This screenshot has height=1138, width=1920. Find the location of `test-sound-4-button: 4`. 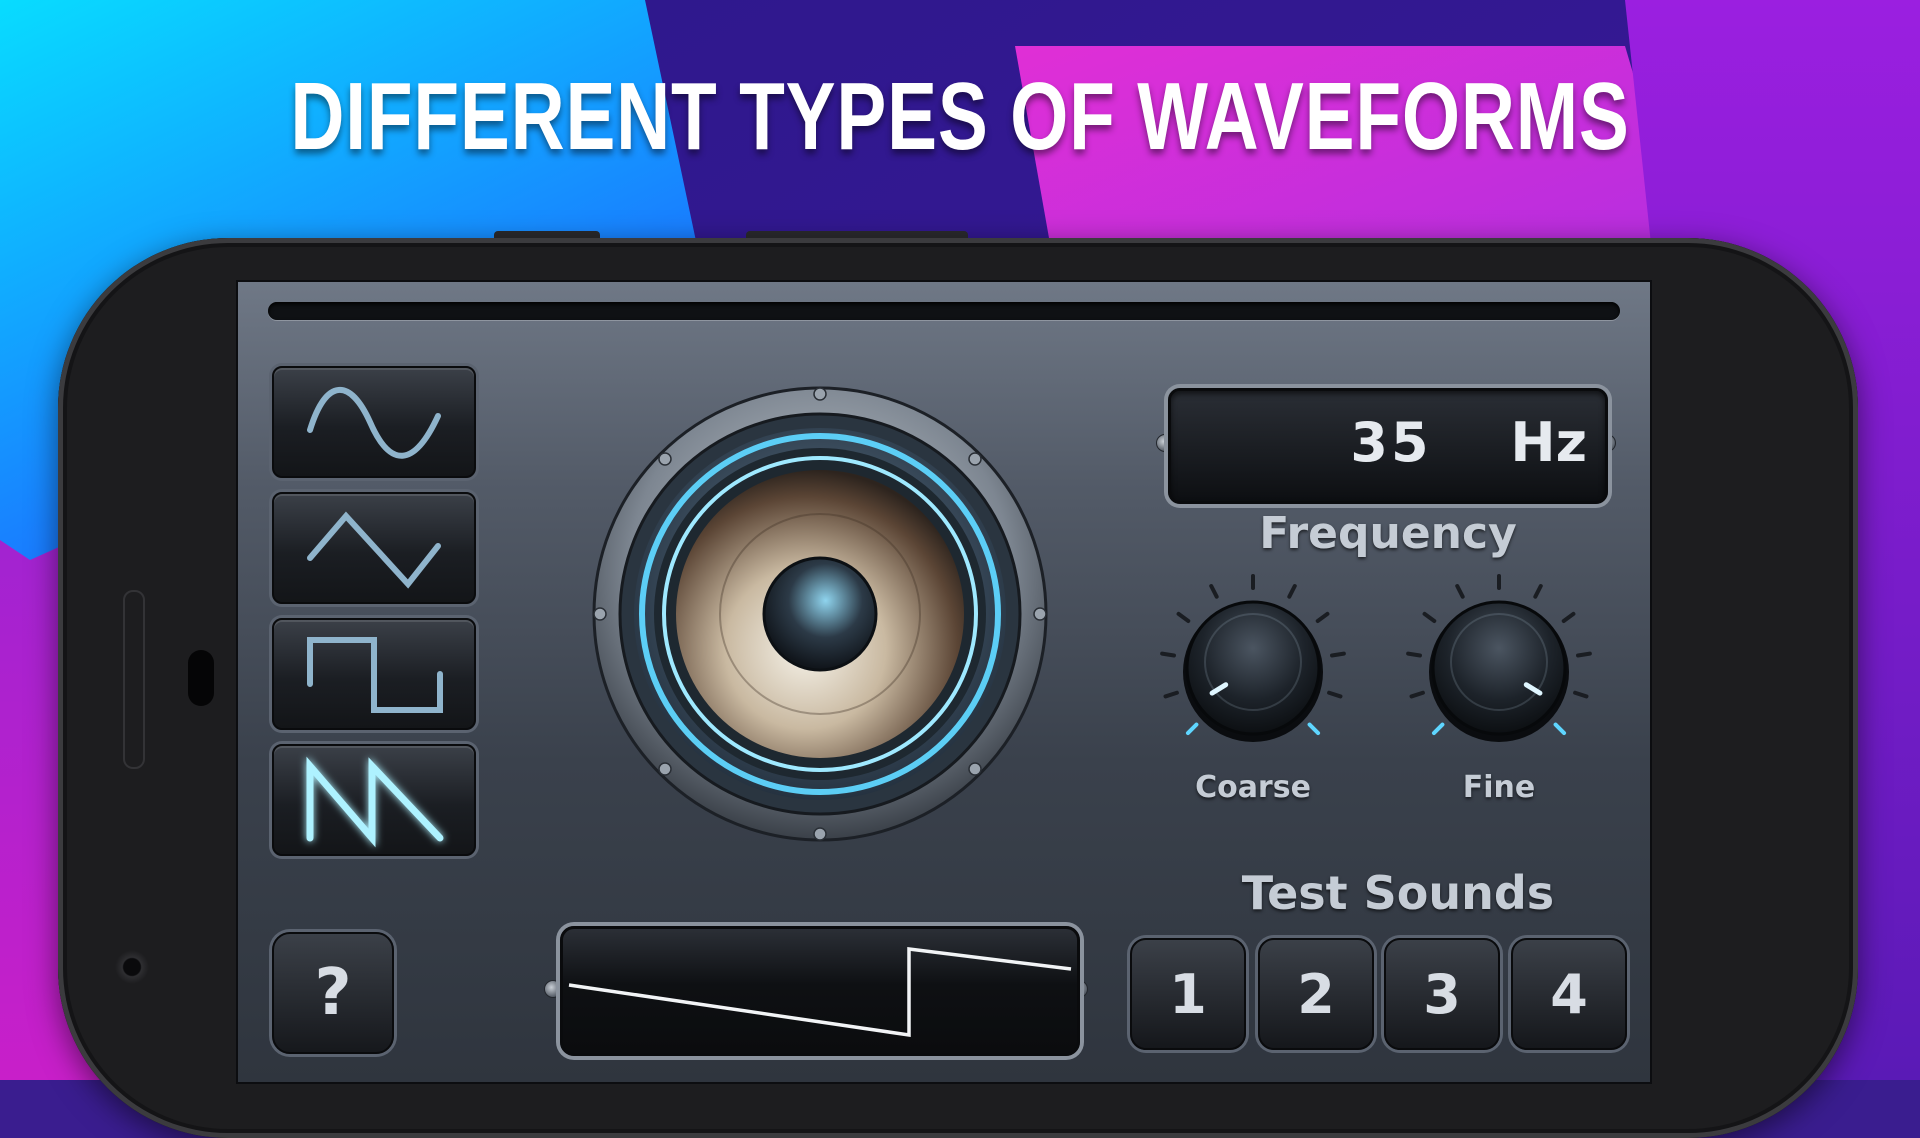

test-sound-4-button: 4 is located at coordinates (1569, 994).